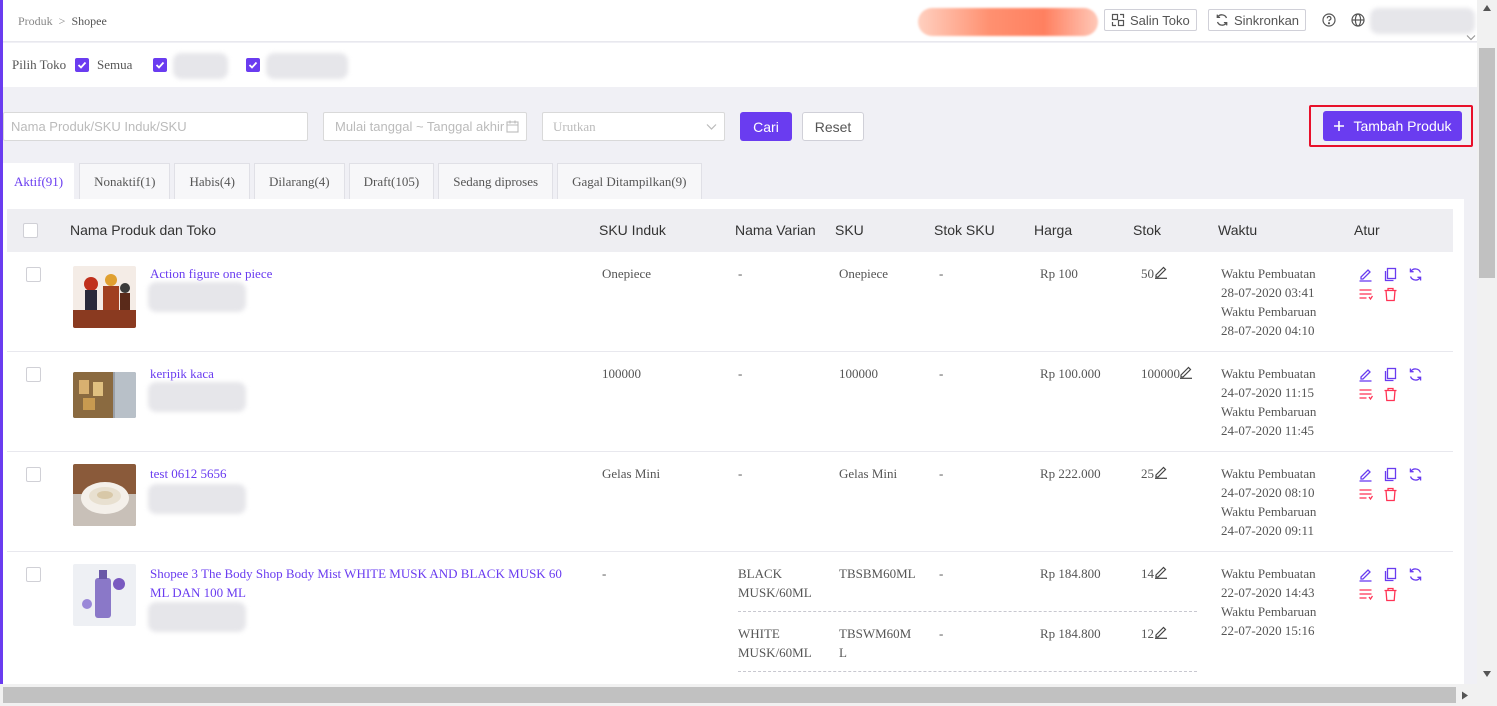 The height and width of the screenshot is (706, 1497). I want to click on tab-sold-out: Habis(4), so click(212, 181).